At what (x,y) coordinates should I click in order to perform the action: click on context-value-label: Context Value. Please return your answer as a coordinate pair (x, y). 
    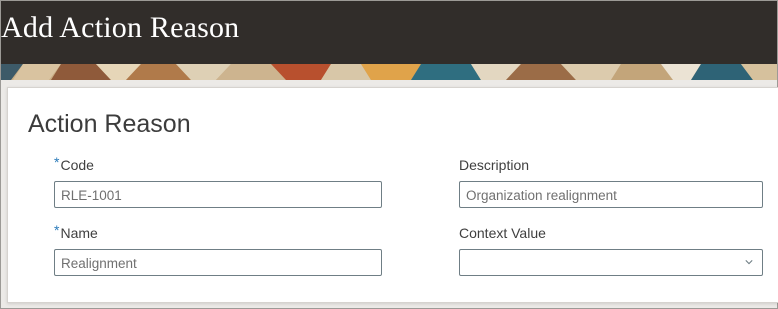
    Looking at the image, I should click on (502, 233).